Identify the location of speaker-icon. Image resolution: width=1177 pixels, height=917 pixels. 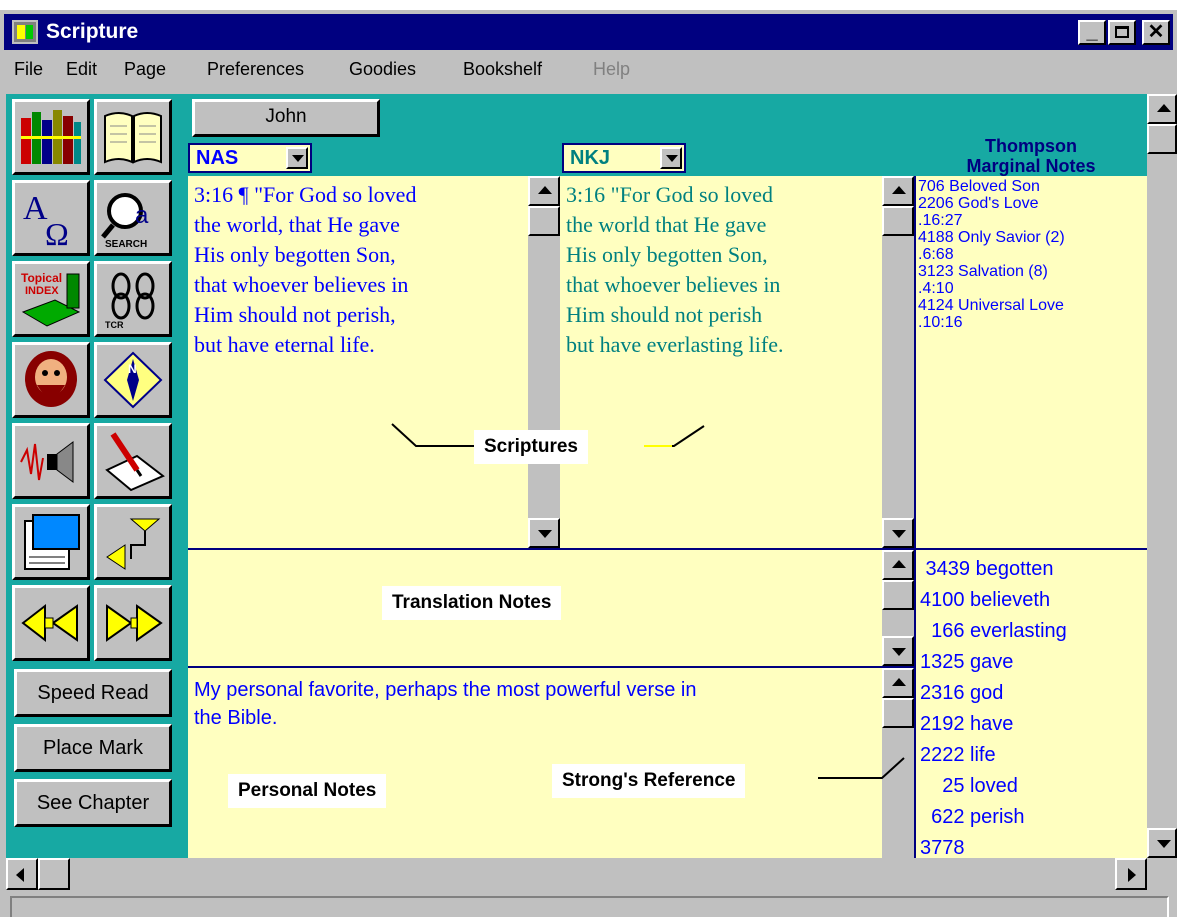
(47, 462).